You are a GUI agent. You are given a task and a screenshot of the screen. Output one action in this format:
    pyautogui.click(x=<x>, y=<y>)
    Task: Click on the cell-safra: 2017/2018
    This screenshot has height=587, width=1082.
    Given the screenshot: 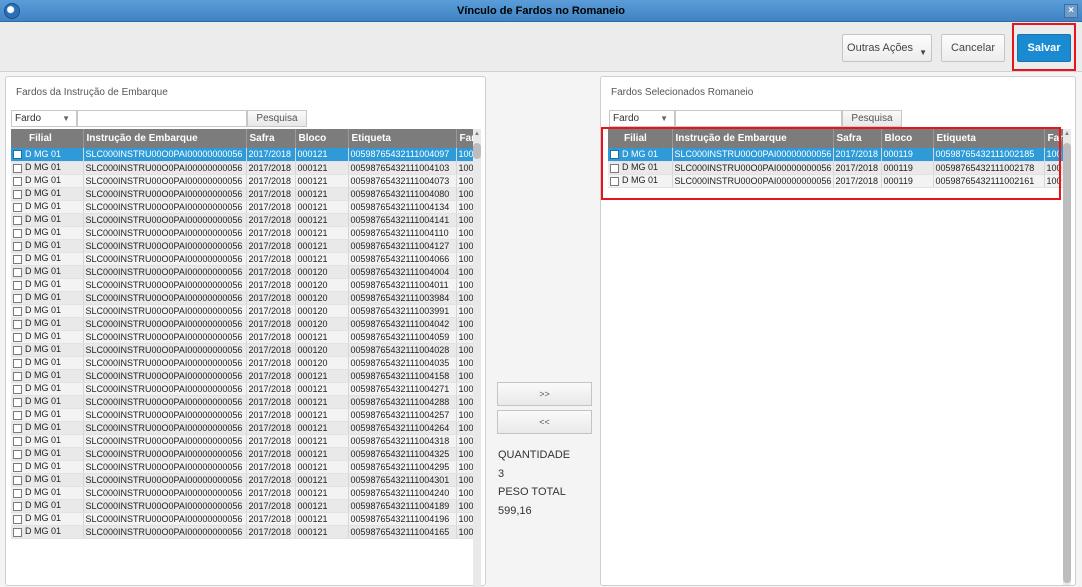 What is the action you would take?
    pyautogui.click(x=271, y=220)
    